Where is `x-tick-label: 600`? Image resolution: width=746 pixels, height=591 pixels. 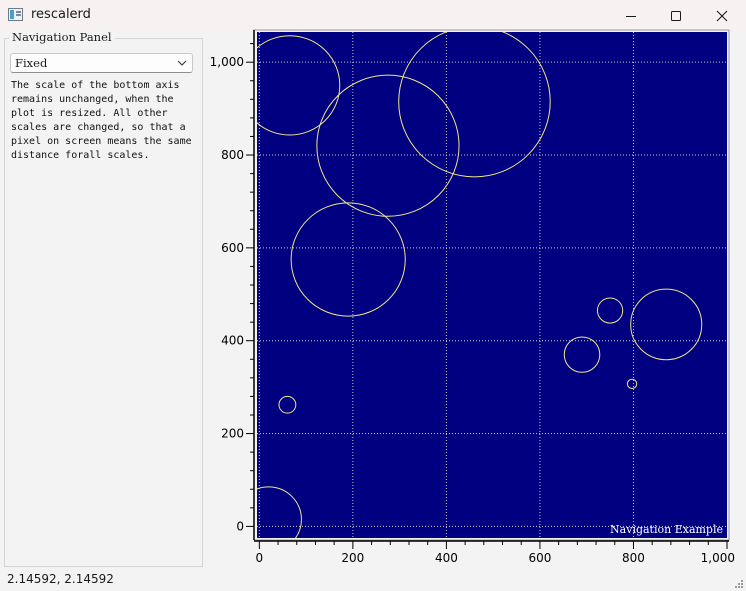
x-tick-label: 600 is located at coordinates (539, 558).